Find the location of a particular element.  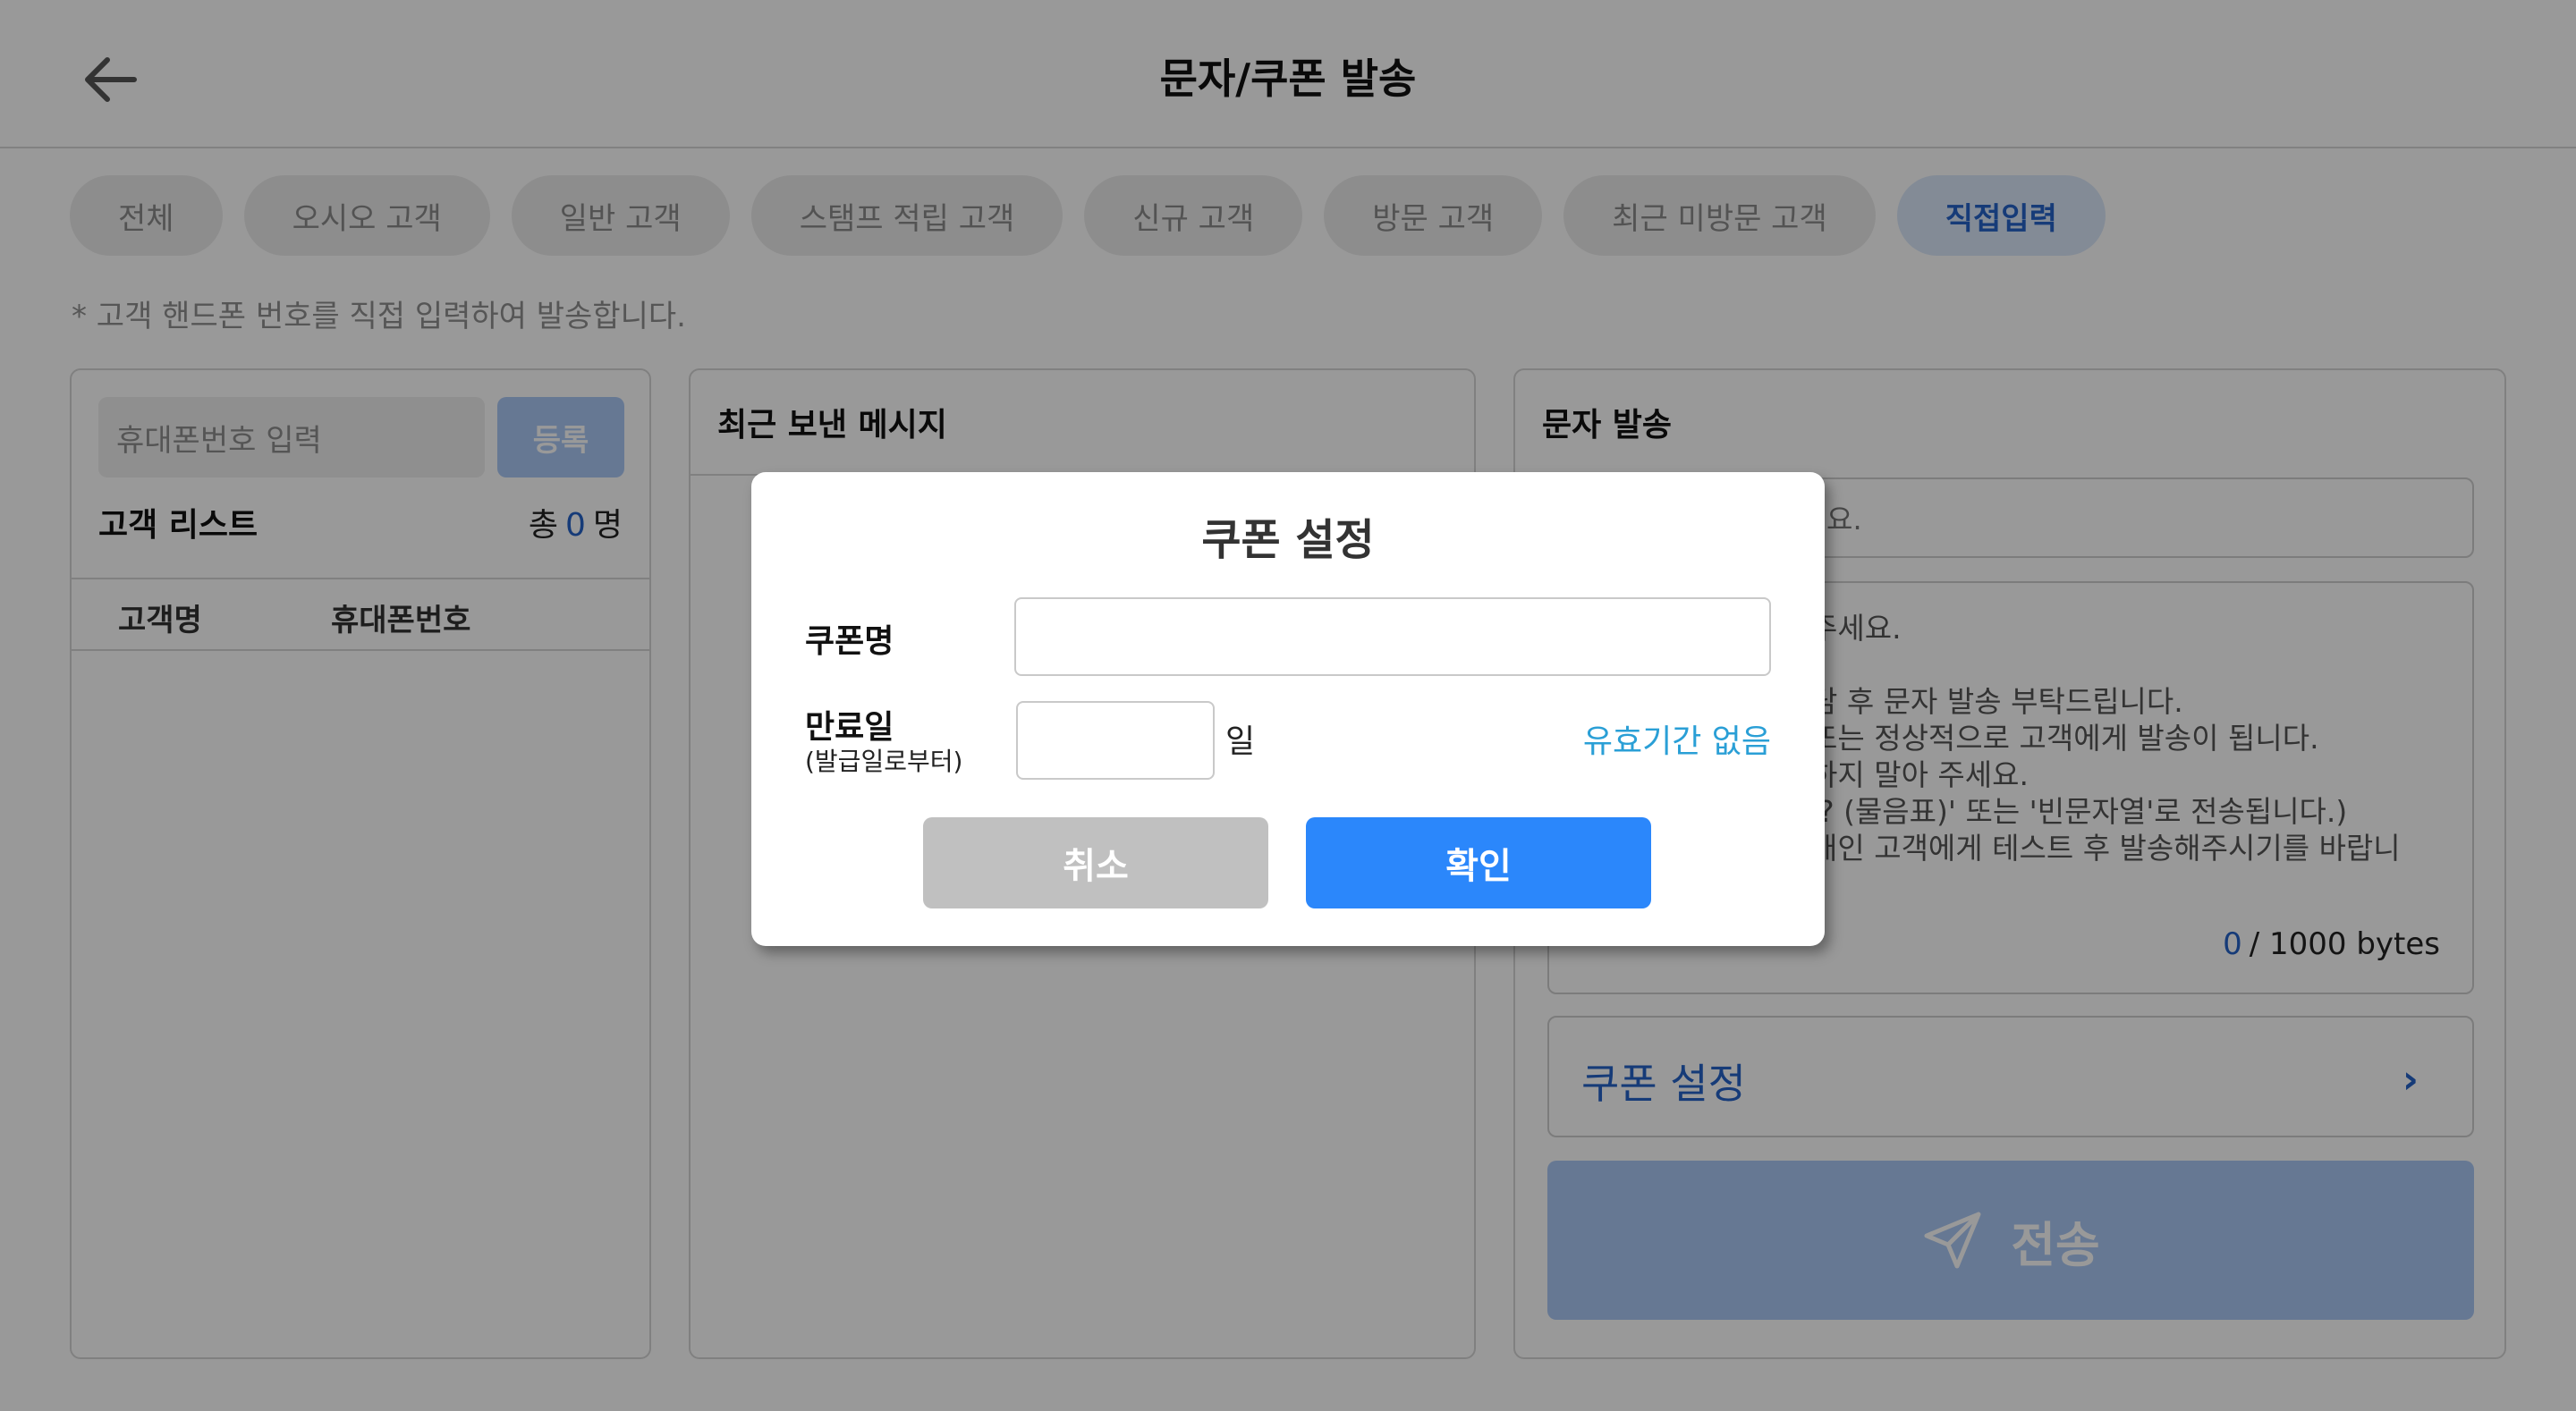

coupon-name-label: 쿠폰명 is located at coordinates (849, 641).